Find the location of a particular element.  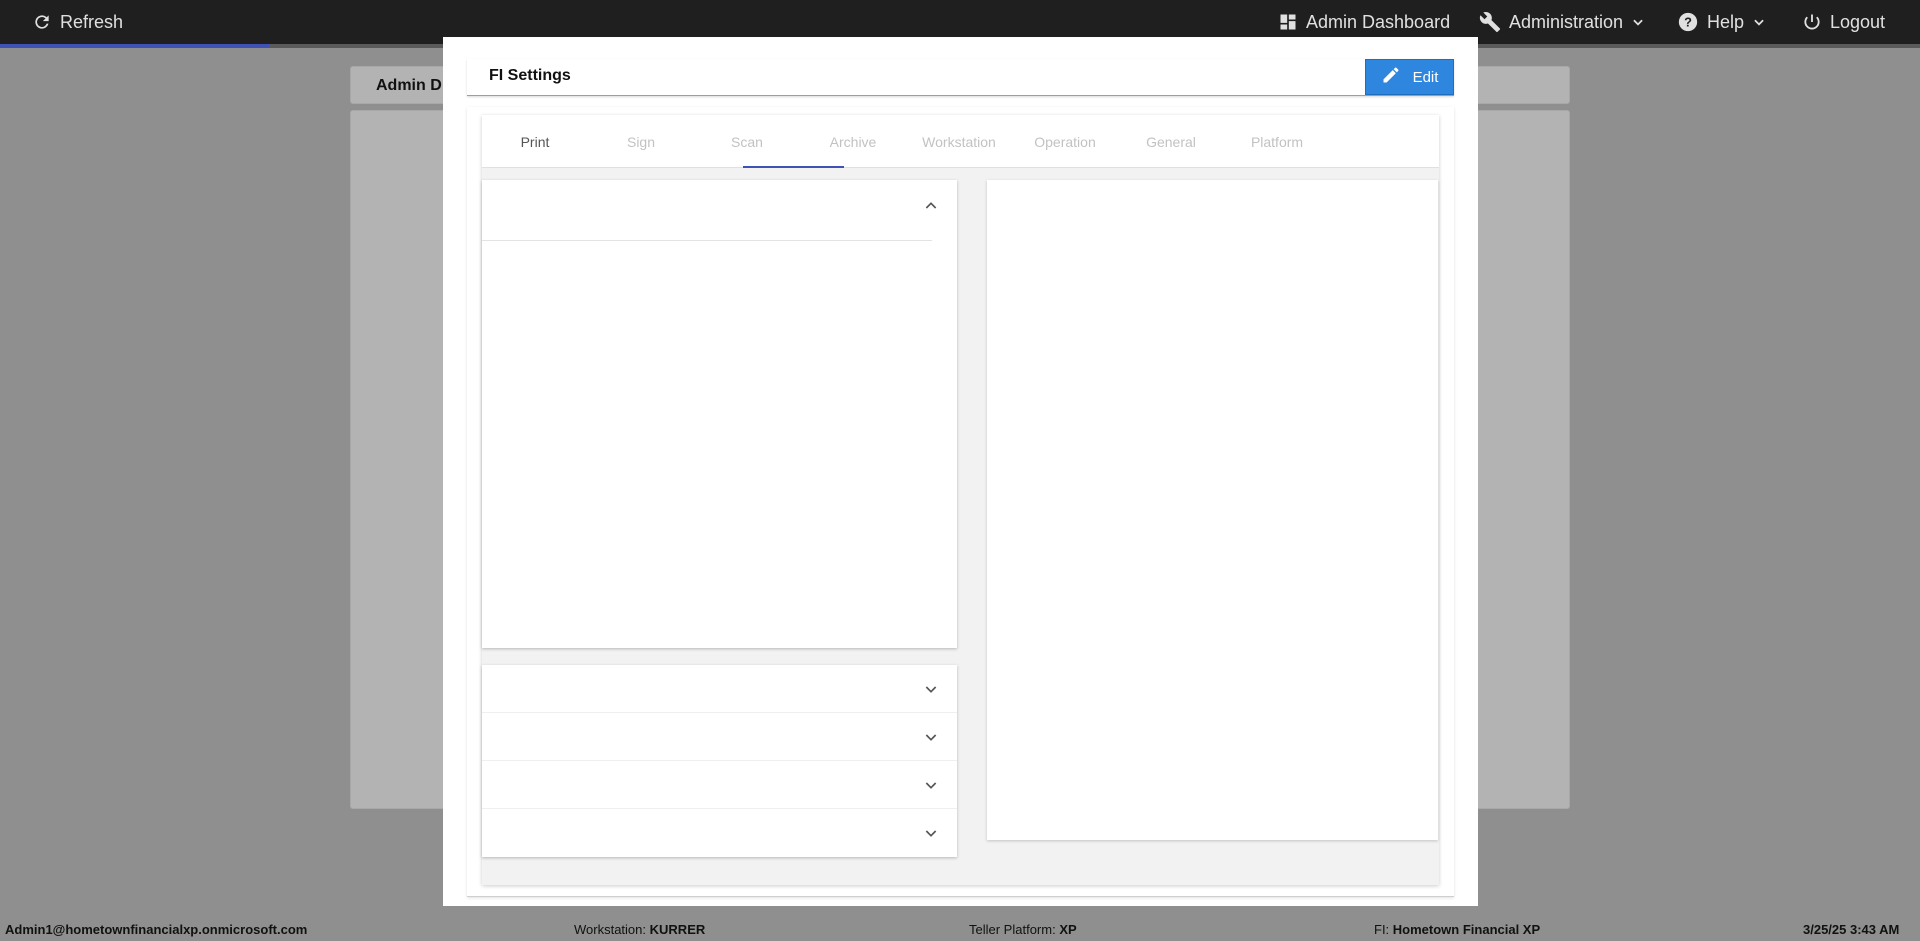

dialog-title: FI Settings is located at coordinates (530, 75).